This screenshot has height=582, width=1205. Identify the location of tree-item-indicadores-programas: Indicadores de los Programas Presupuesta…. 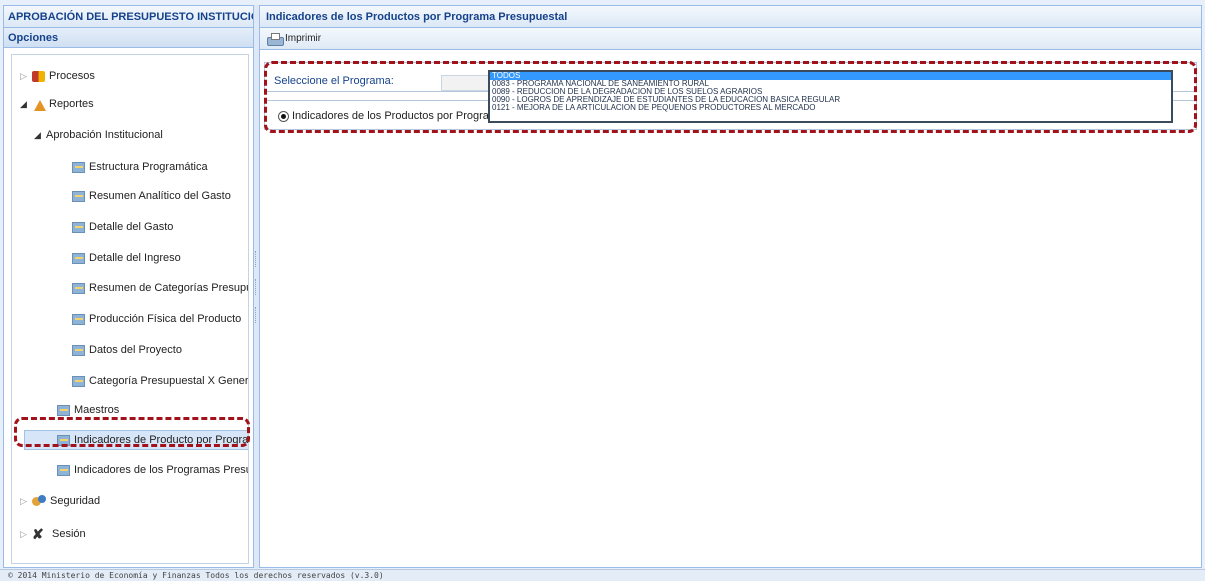
(152, 470).